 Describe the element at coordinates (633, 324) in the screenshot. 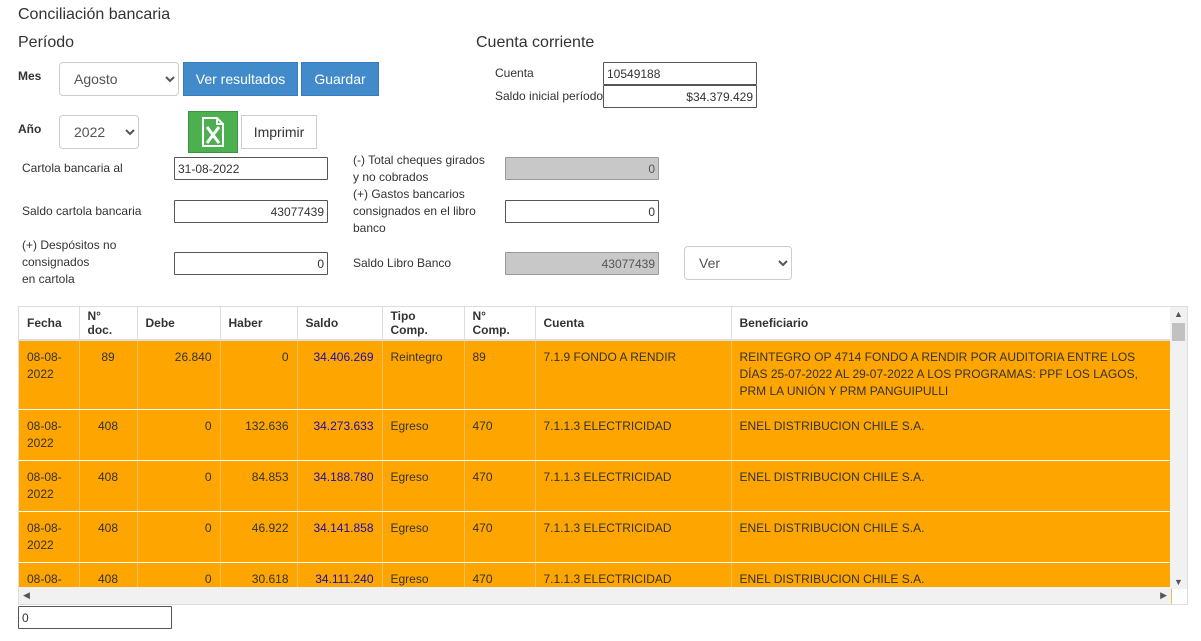

I see `col-cuenta: Cuenta` at that location.